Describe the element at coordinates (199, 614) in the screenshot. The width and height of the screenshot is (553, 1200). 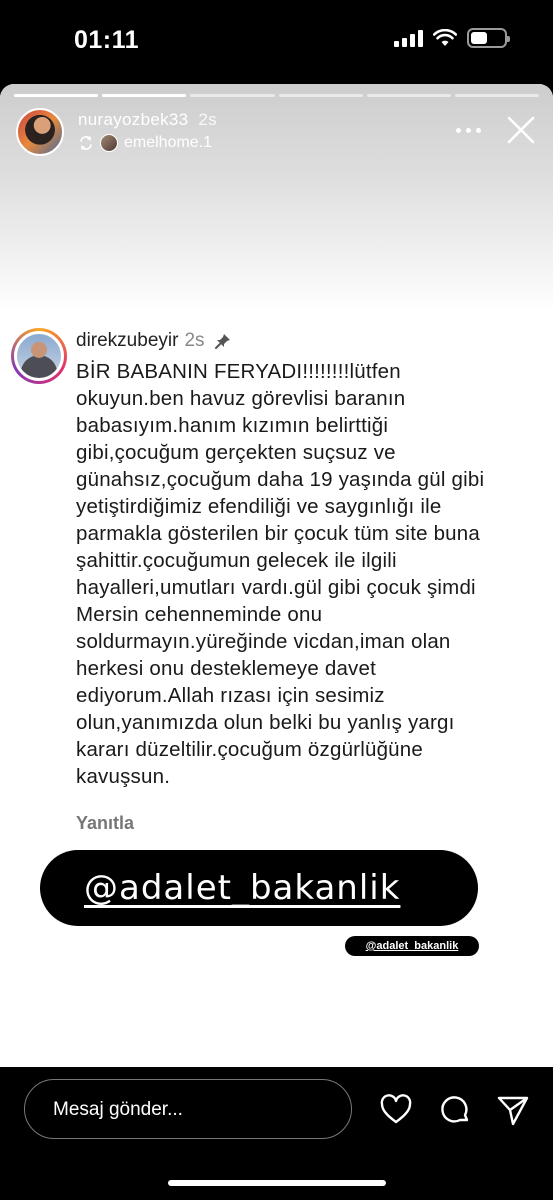
I see `comment-line: Mersin cehenneminde onu` at that location.